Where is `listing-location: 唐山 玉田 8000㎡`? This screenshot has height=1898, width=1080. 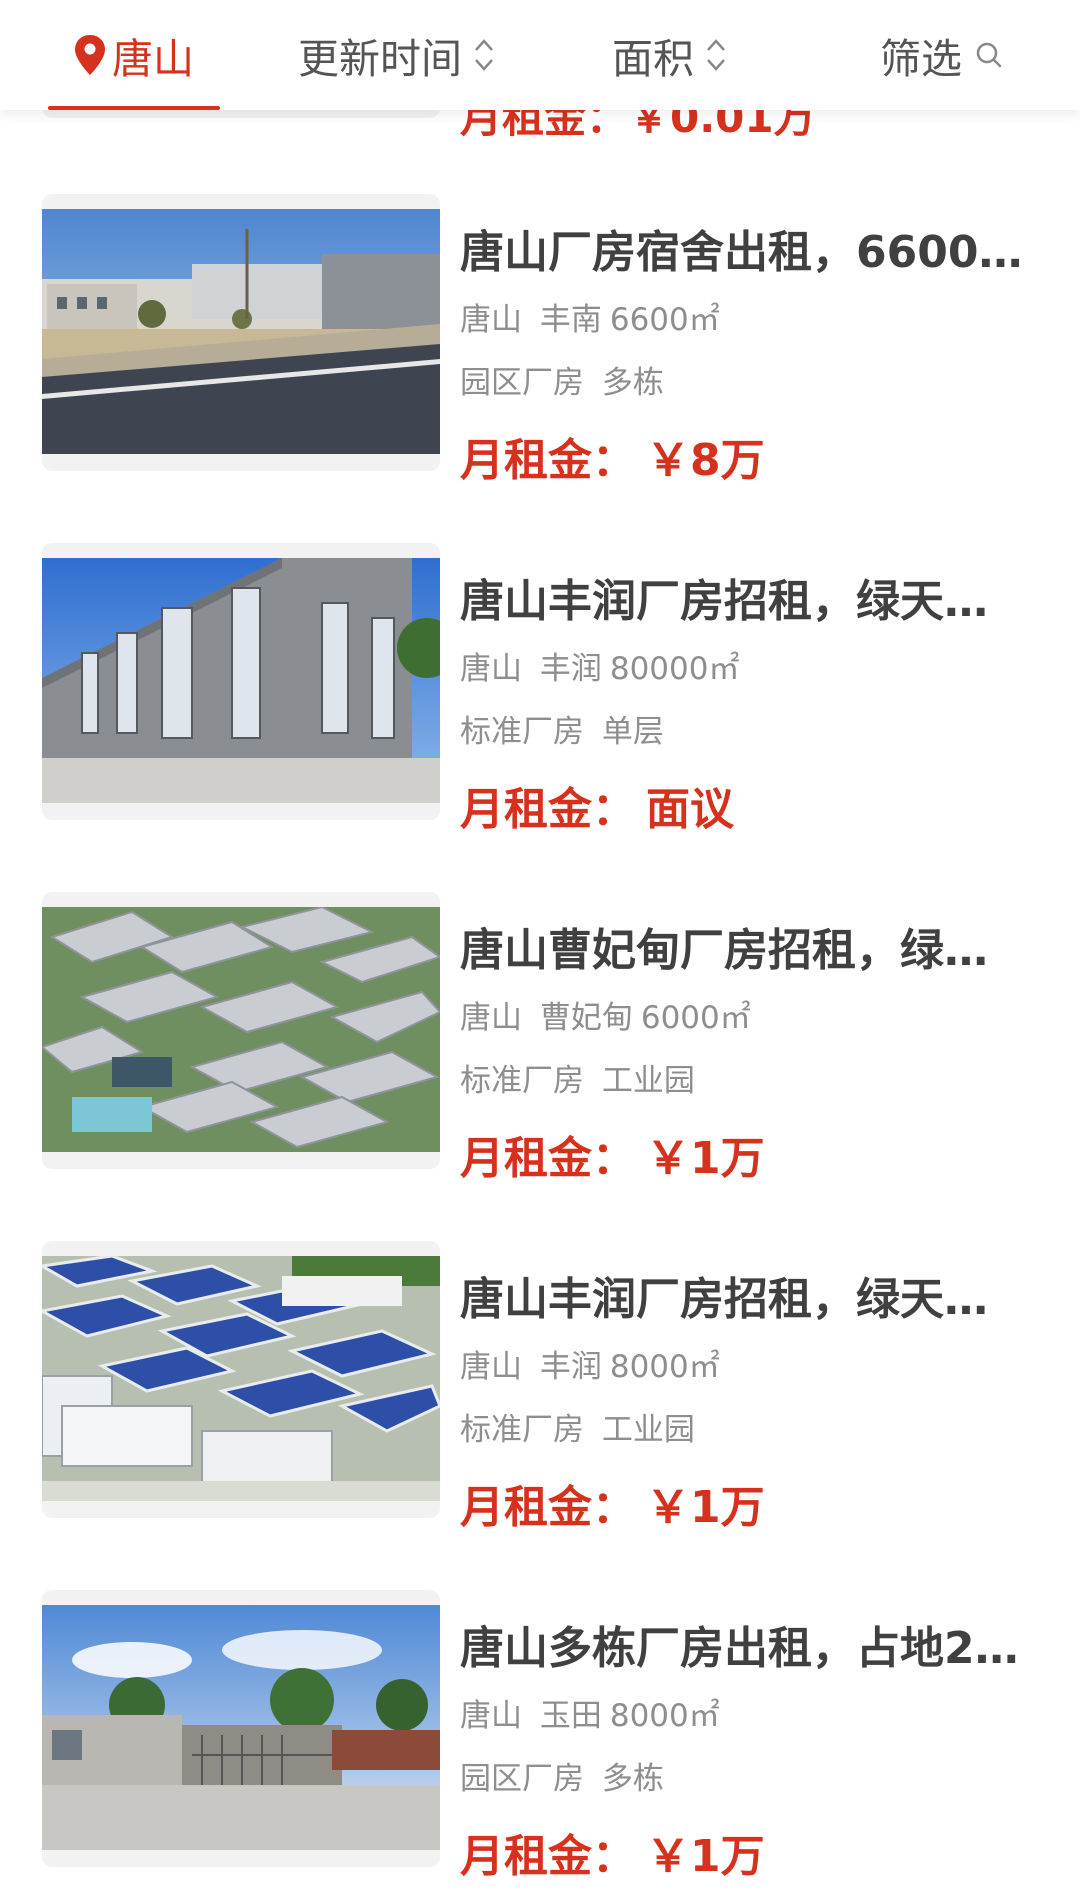
listing-location: 唐山 玉田 8000㎡ is located at coordinates (590, 1712).